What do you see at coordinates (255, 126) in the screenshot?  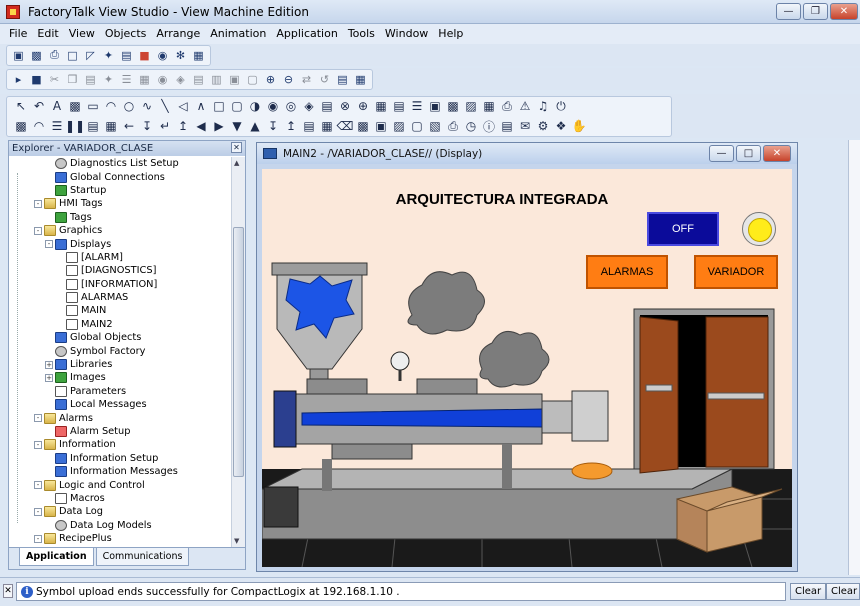 I see `up-arrow-icon: ▲` at bounding box center [255, 126].